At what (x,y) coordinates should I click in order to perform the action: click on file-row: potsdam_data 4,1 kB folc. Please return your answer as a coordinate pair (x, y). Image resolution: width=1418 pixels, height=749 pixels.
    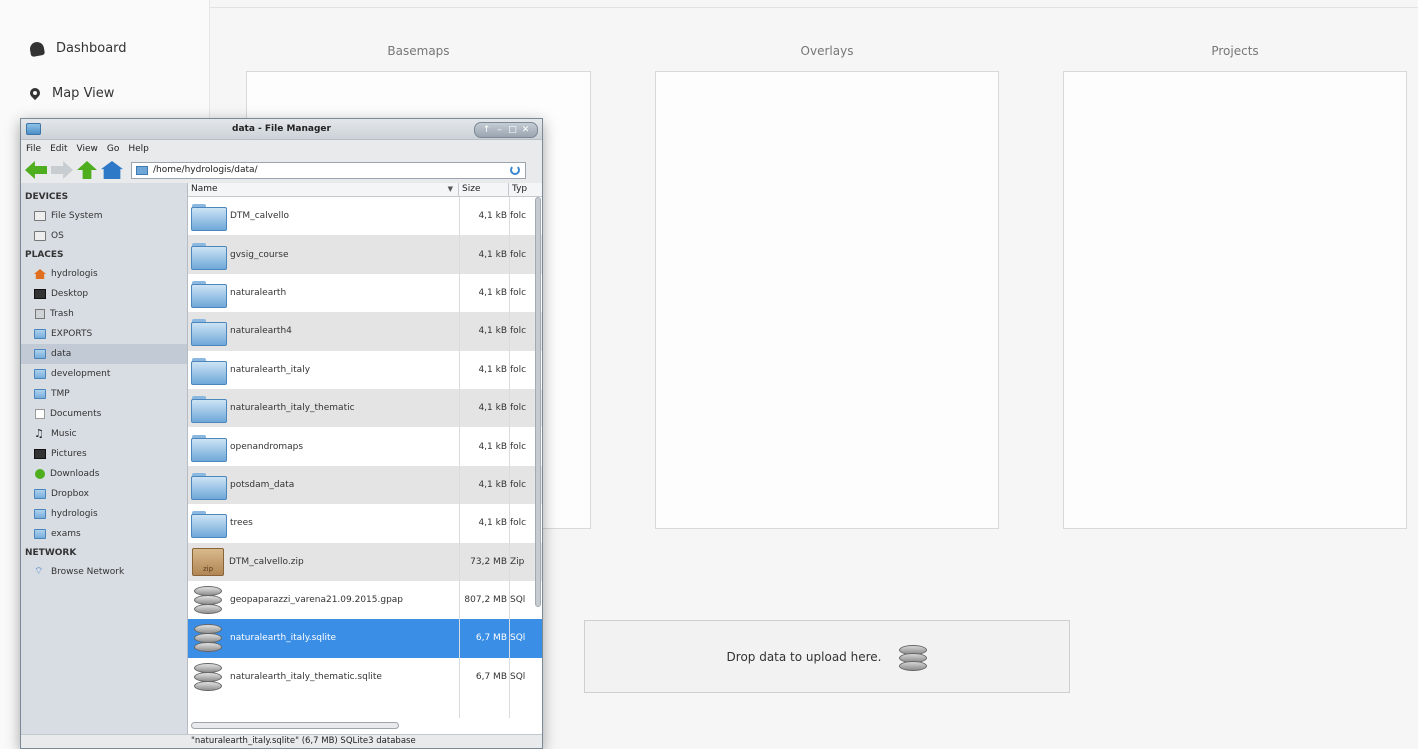
    Looking at the image, I should click on (365, 485).